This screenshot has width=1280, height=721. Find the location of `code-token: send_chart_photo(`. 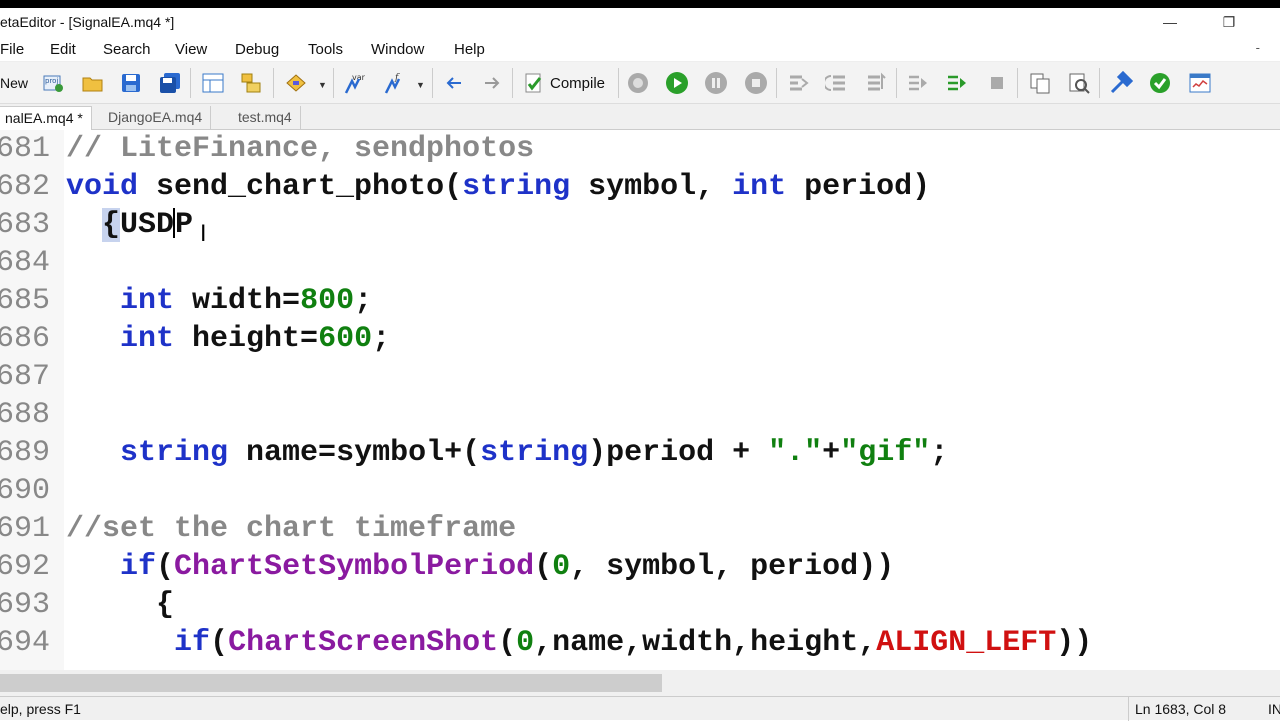

code-token: send_chart_photo( is located at coordinates (300, 187).